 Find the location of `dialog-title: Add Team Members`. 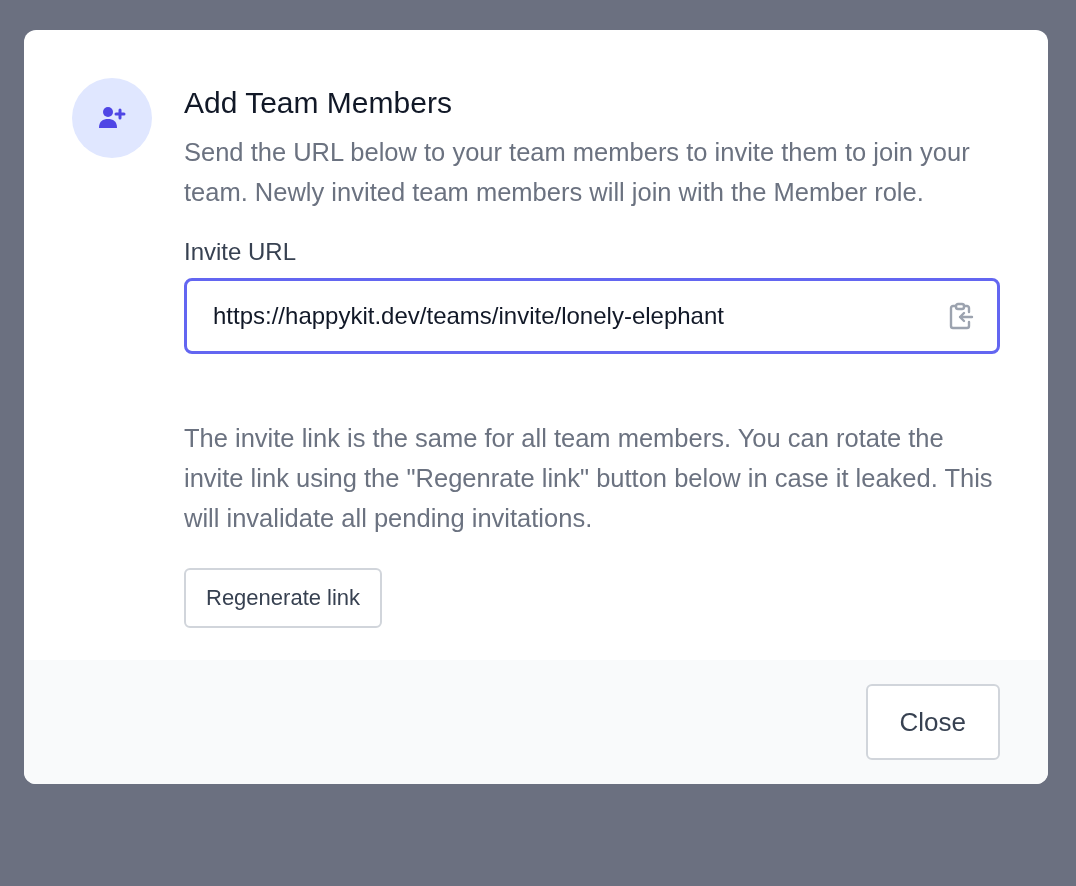

dialog-title: Add Team Members is located at coordinates (318, 103).